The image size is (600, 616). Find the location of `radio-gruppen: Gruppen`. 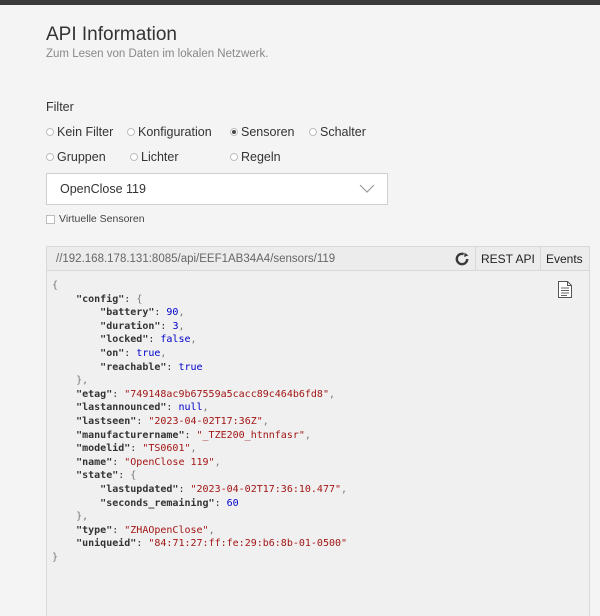

radio-gruppen: Gruppen is located at coordinates (76, 157).